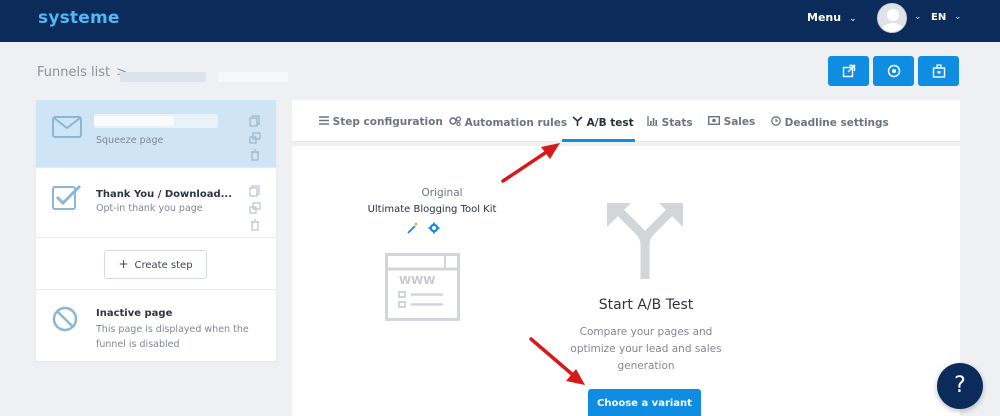 Image resolution: width=1000 pixels, height=416 pixels. Describe the element at coordinates (434, 228) in the screenshot. I see `gear-icon` at that location.